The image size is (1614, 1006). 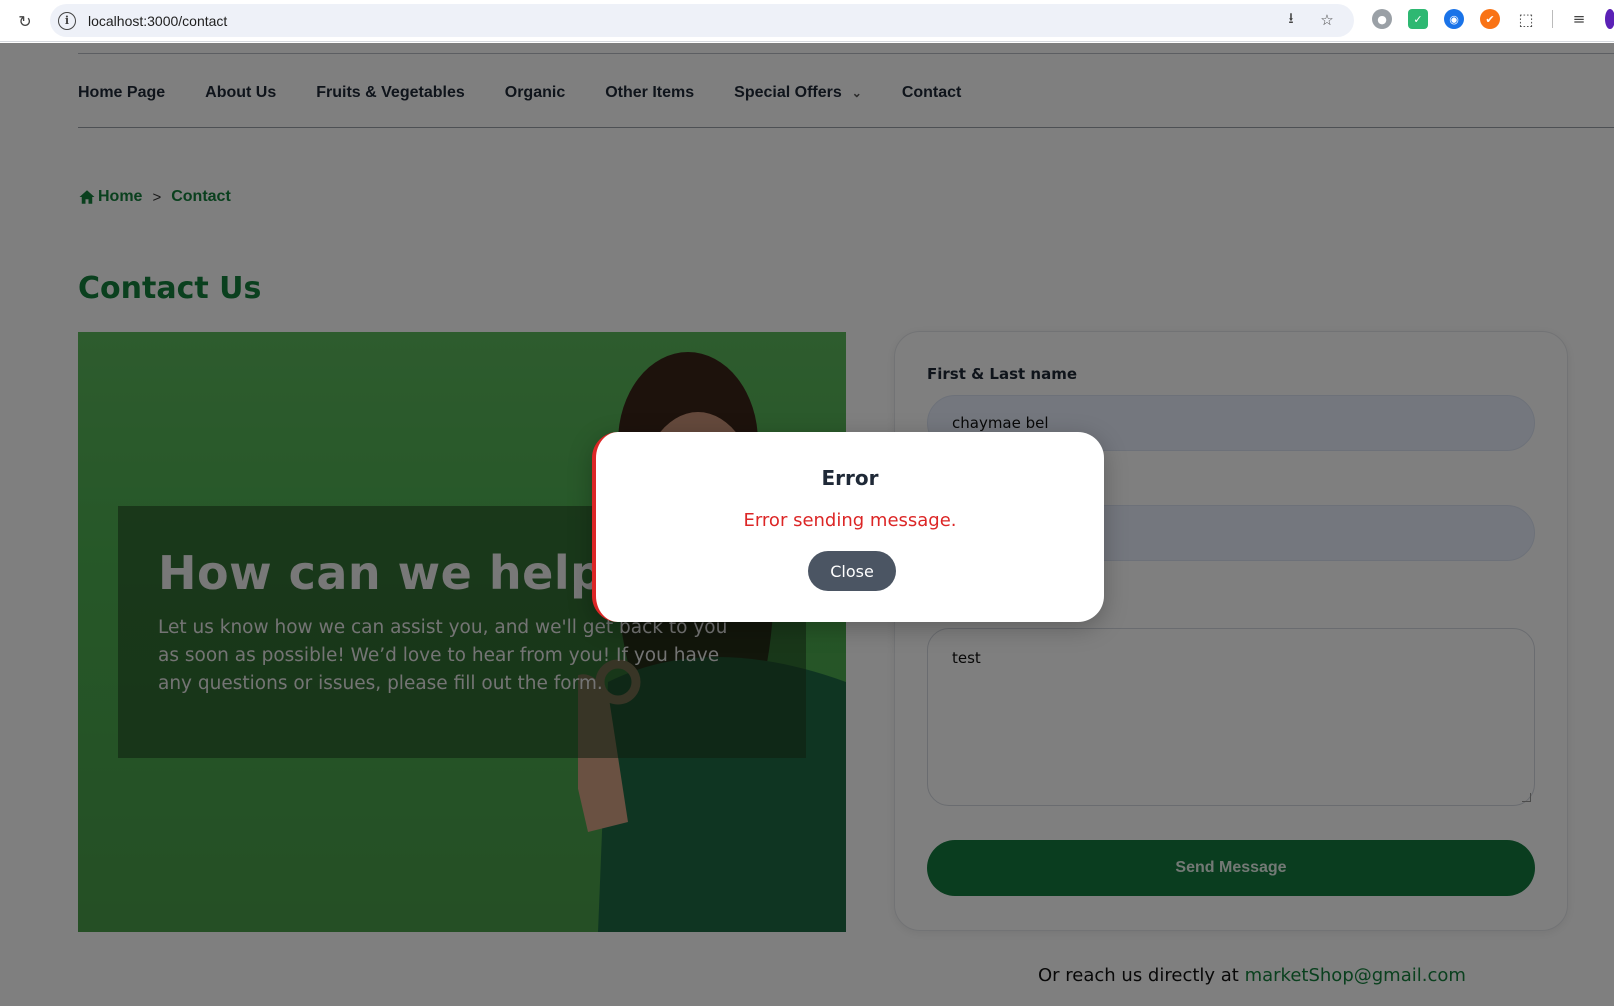 I want to click on reload-icon: ↻, so click(x=25, y=21).